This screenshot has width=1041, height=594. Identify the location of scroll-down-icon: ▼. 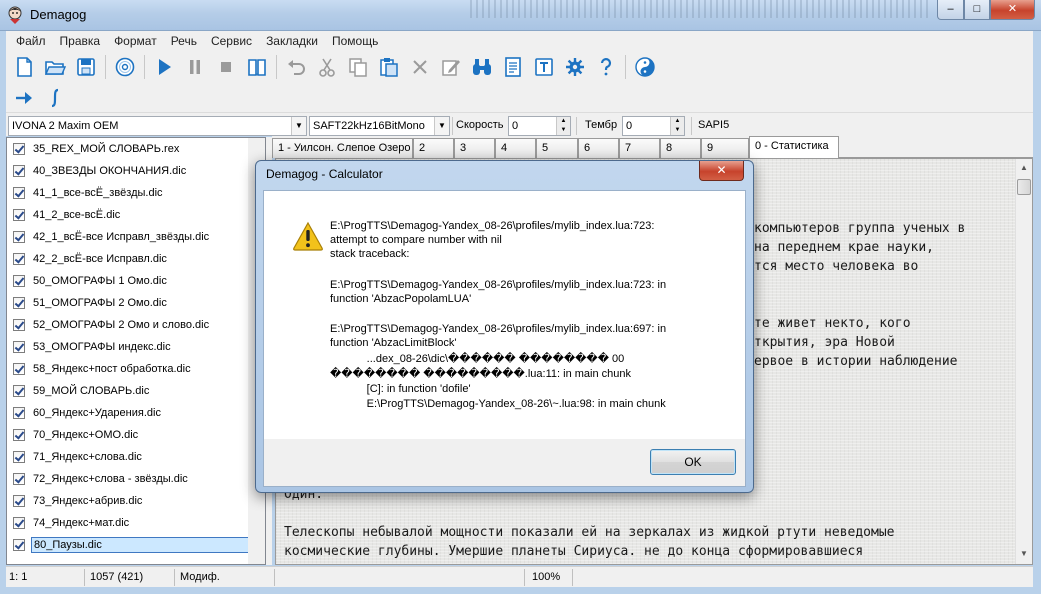
(1024, 553).